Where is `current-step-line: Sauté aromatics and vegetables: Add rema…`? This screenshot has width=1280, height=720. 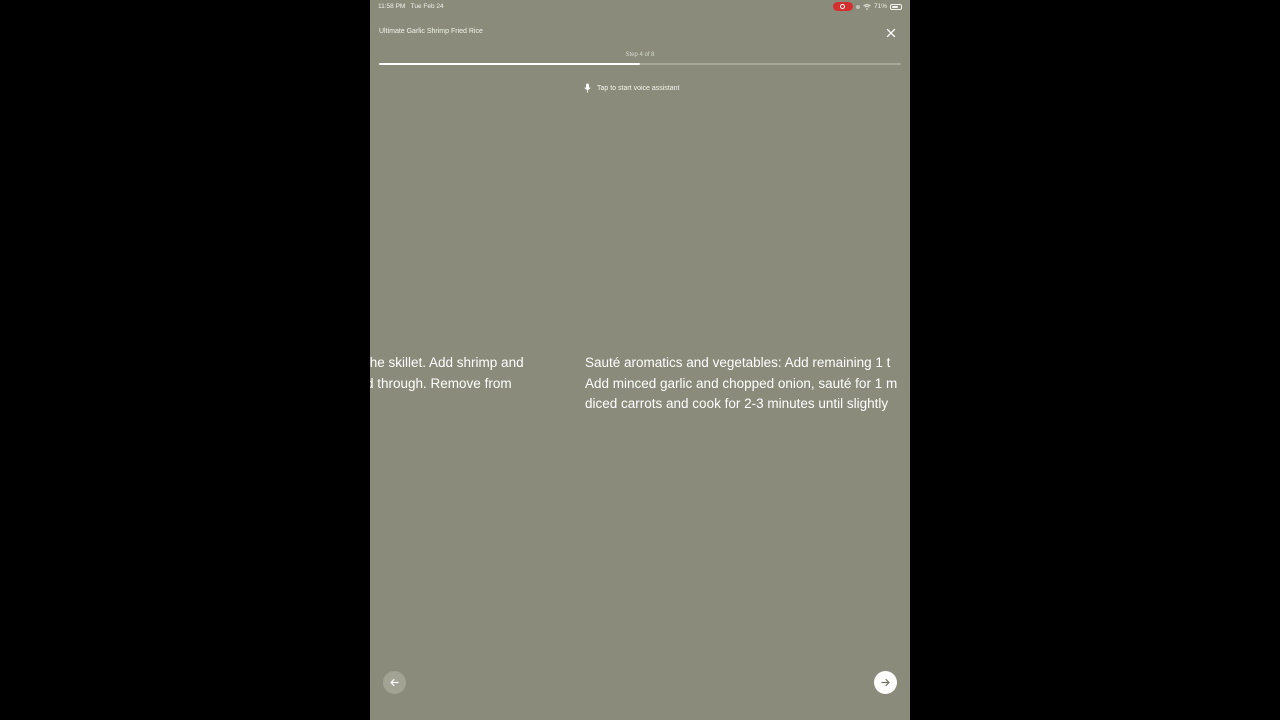
current-step-line: Sauté aromatics and vegetables: Add rema… is located at coordinates (738, 362).